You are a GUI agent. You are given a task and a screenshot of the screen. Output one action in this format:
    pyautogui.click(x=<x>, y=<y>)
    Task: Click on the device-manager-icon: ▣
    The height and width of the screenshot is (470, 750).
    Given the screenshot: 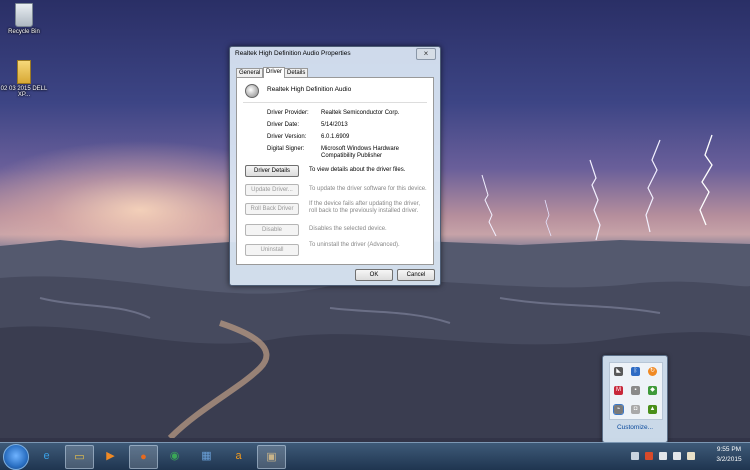 What is the action you would take?
    pyautogui.click(x=271, y=457)
    